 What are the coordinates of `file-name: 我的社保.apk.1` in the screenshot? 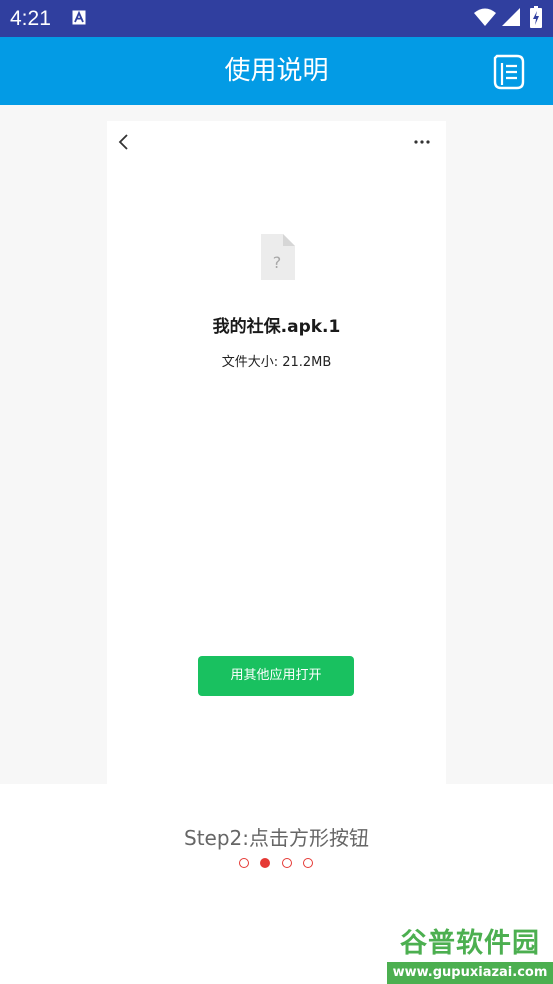 It's located at (276, 327).